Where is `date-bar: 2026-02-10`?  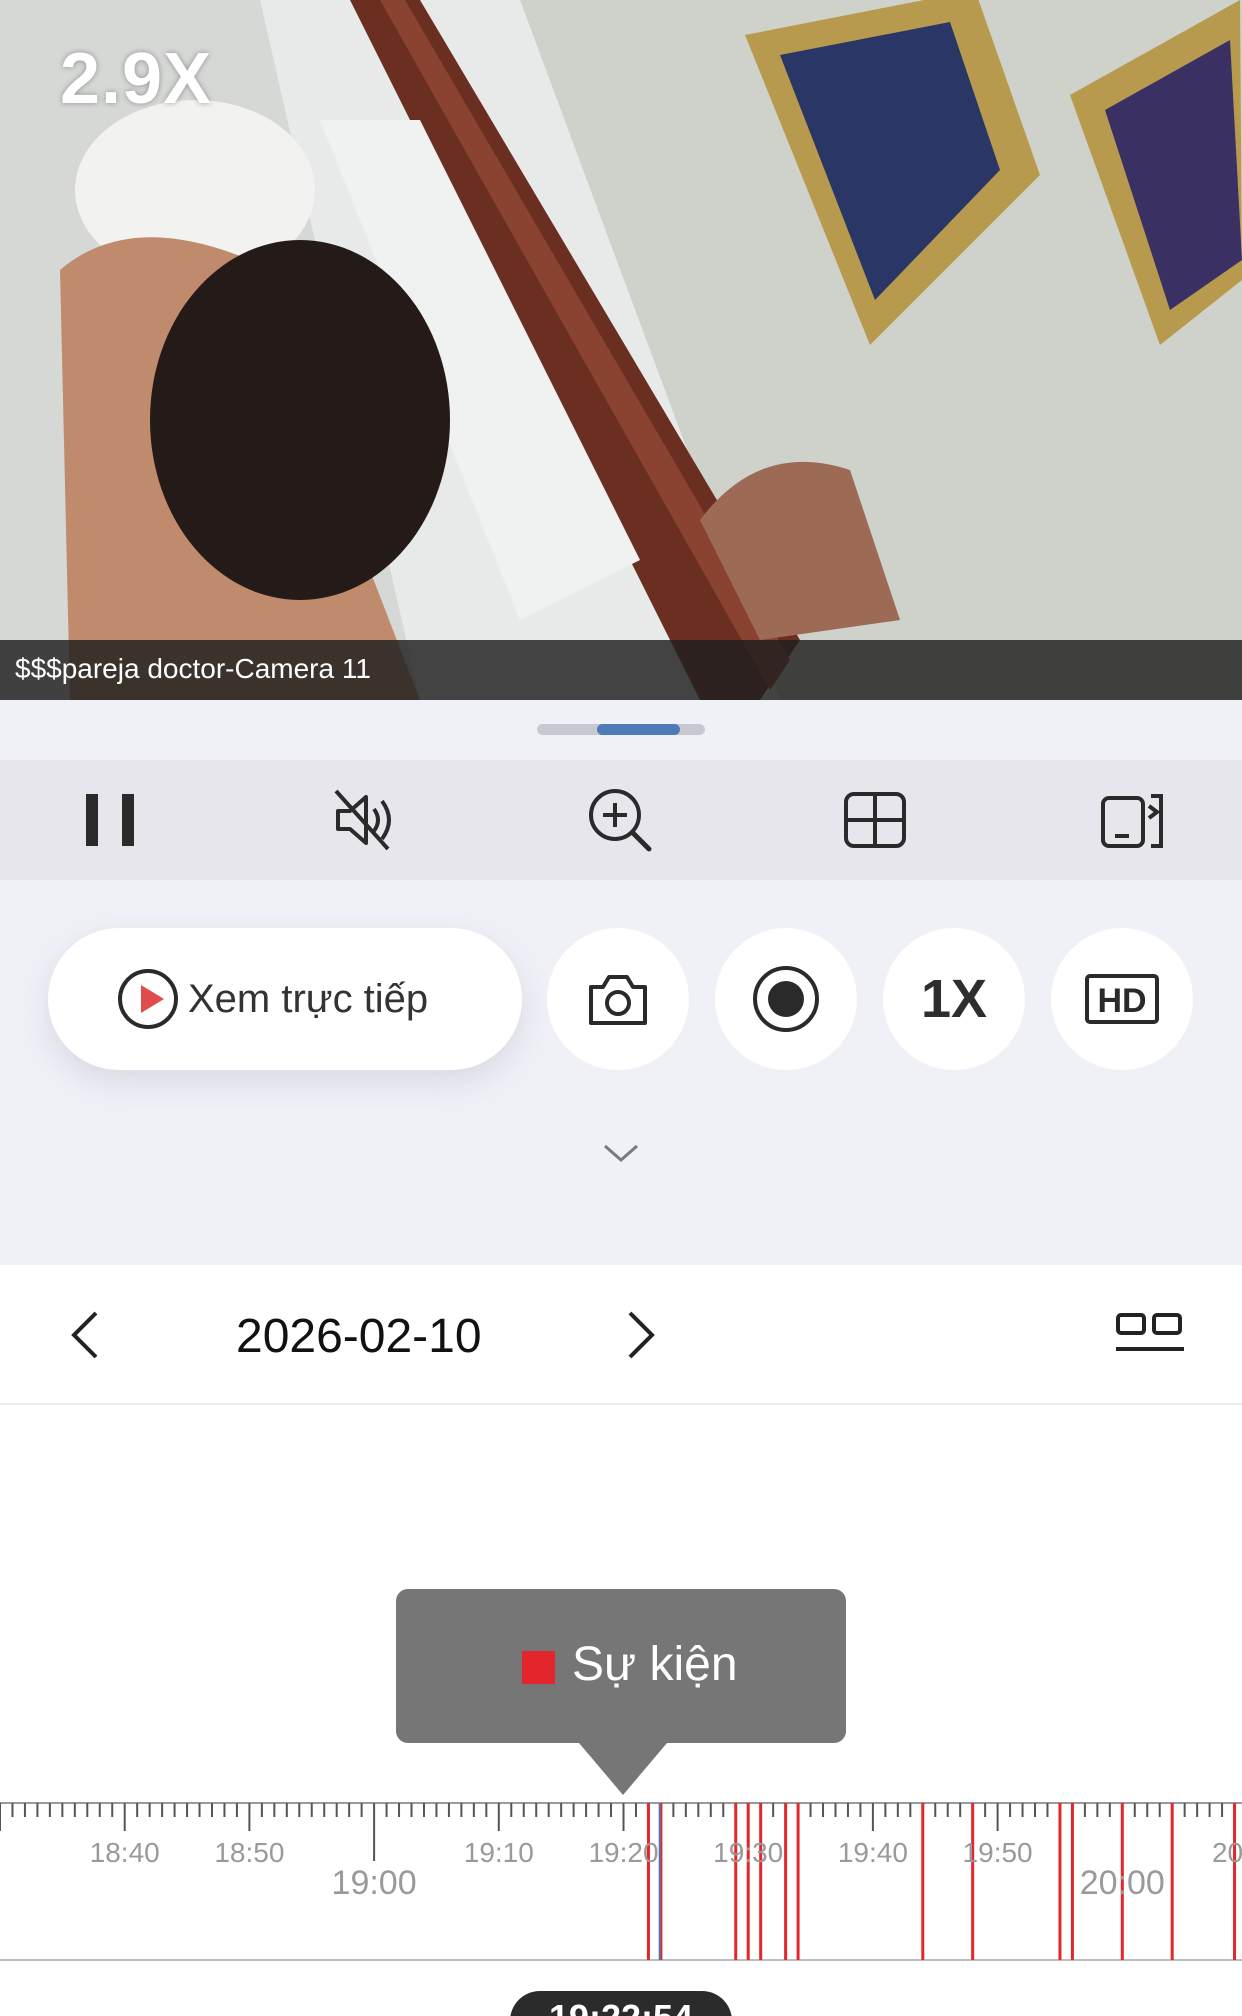
date-bar: 2026-02-10 is located at coordinates (621, 1335).